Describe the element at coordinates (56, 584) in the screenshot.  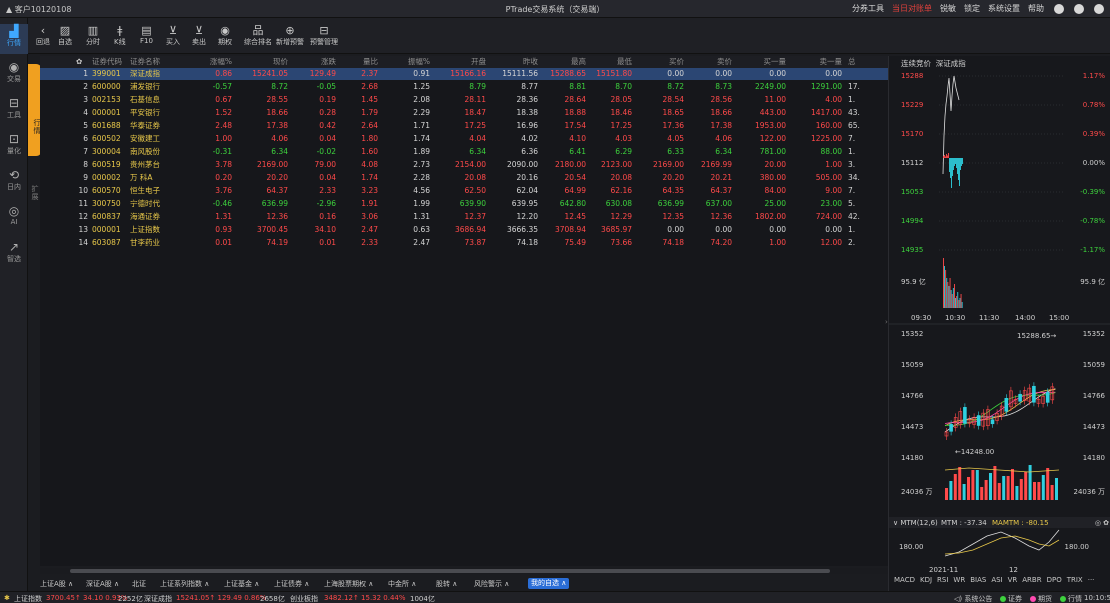
I see `market-tab-0: 上证A股 ∧` at that location.